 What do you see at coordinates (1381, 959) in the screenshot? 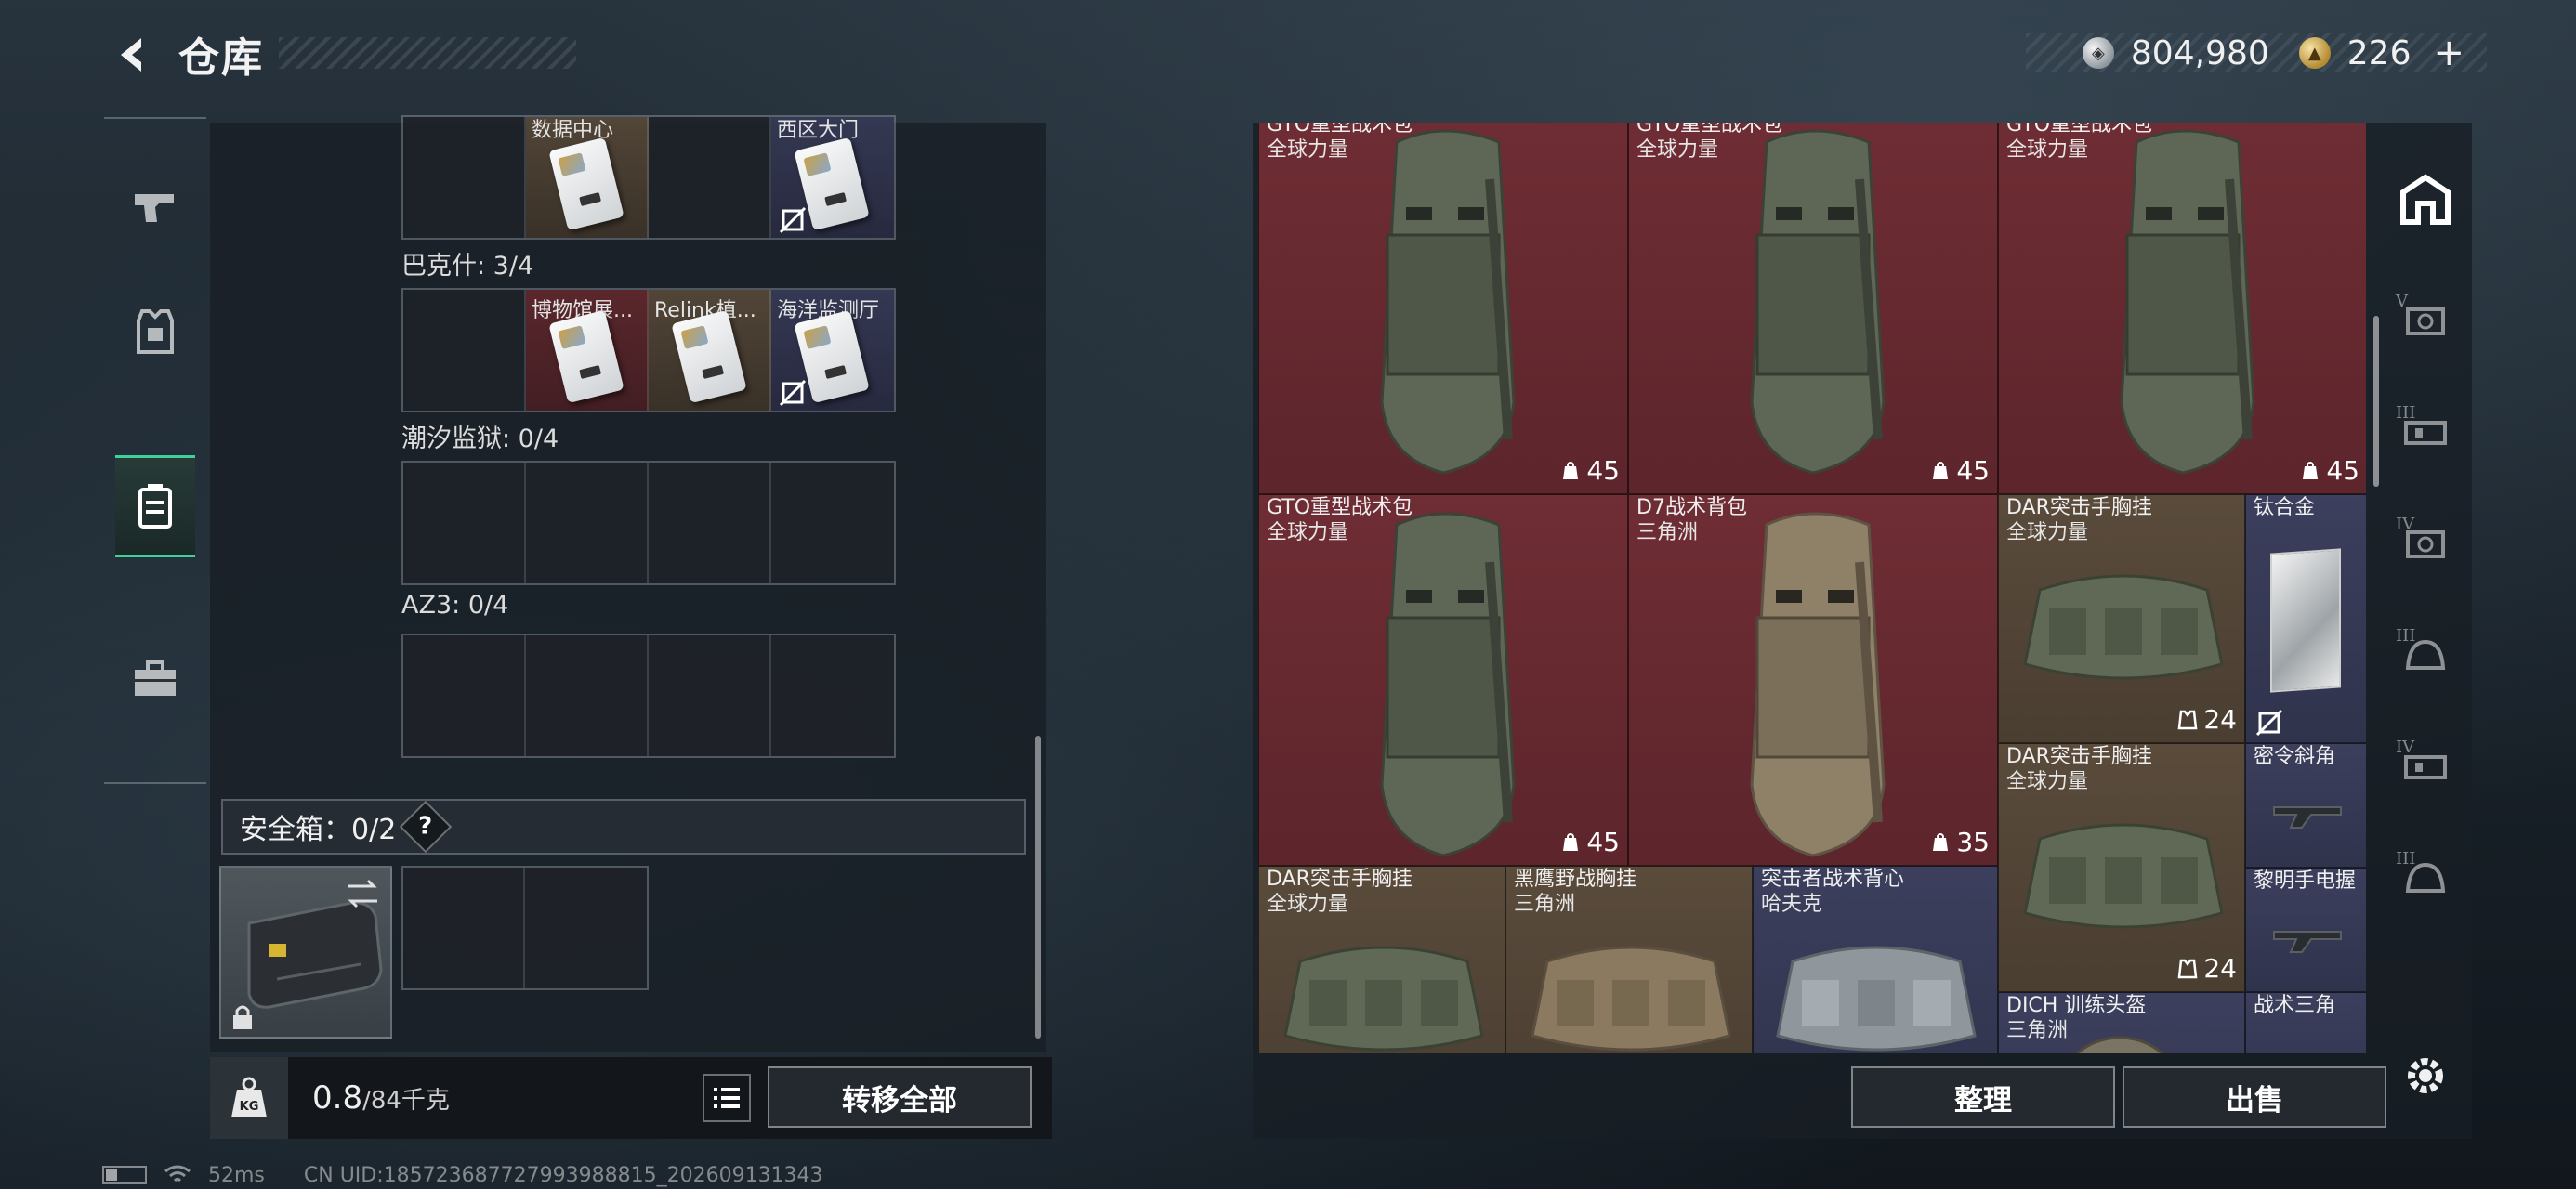
I see `inventory-item: DAR突击手胸挂 全球力量` at bounding box center [1381, 959].